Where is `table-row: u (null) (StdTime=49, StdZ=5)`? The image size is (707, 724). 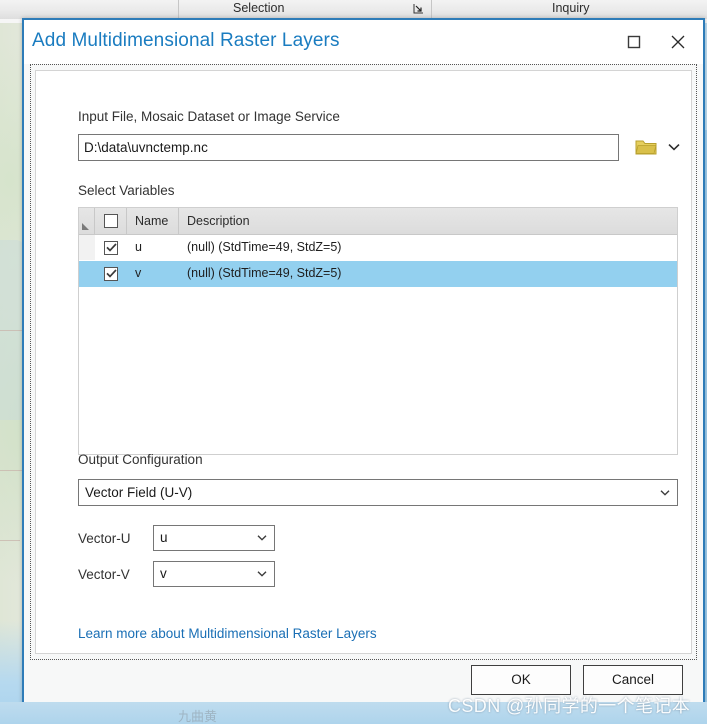 table-row: u (null) (StdTime=49, StdZ=5) is located at coordinates (378, 248).